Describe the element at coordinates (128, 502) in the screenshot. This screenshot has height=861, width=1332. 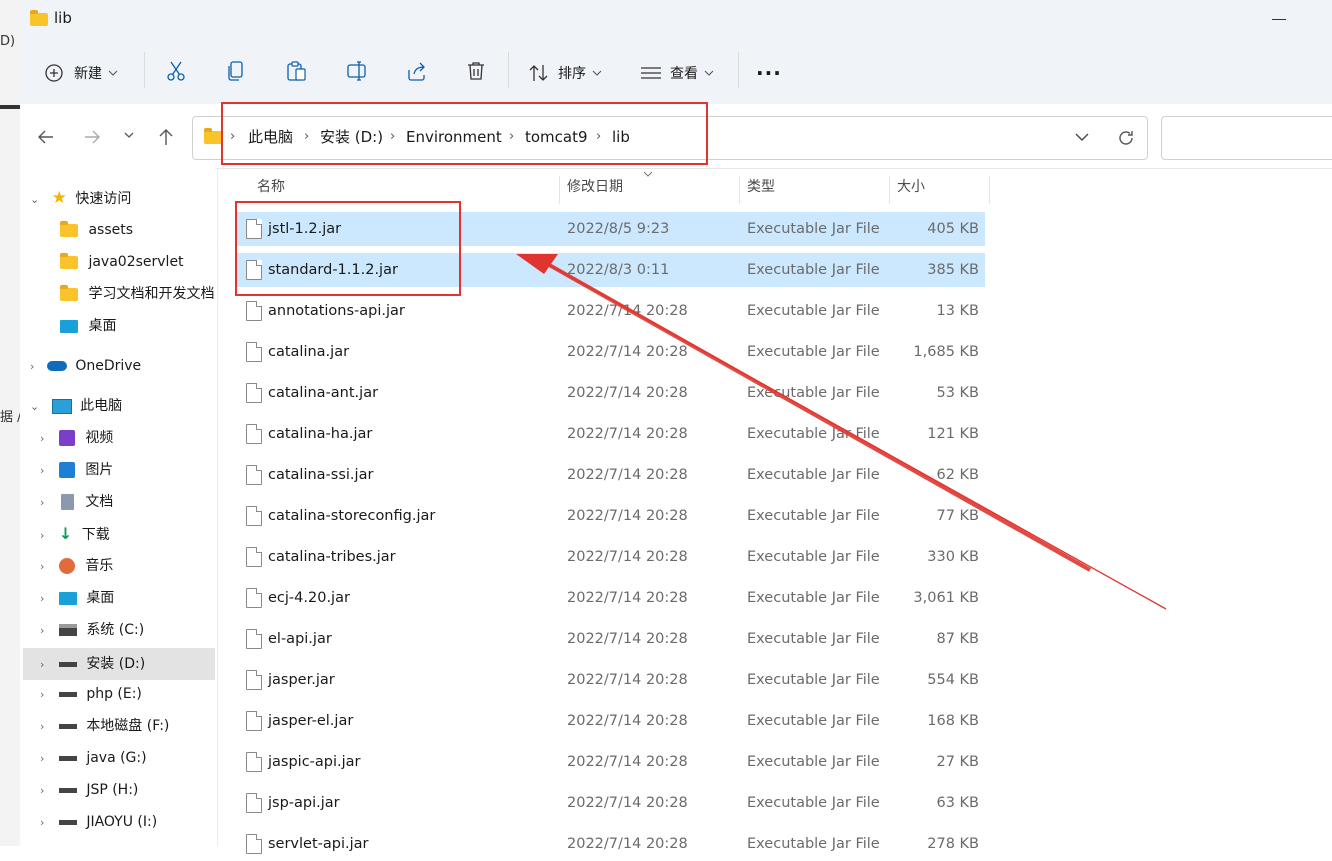
I see `nav-item-documents: › 文档` at that location.